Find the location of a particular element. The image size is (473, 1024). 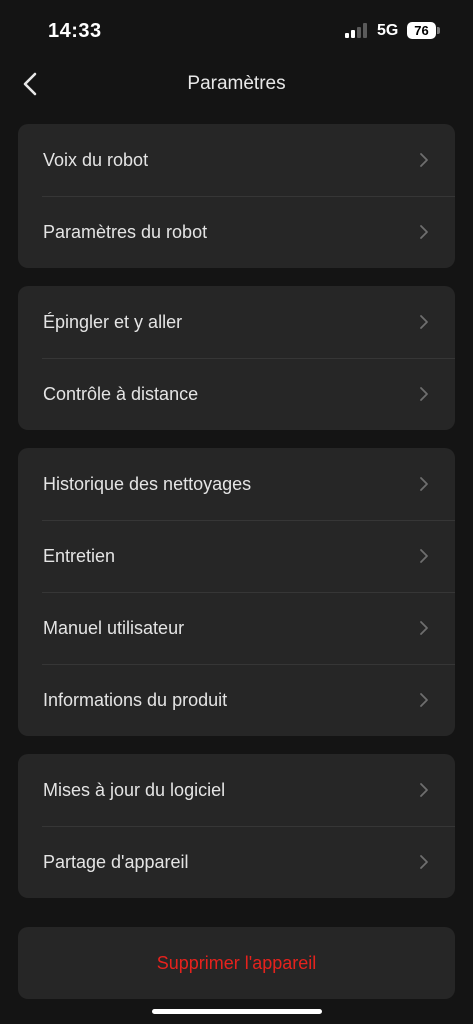

row-label: Partage d'appareil is located at coordinates (116, 861).